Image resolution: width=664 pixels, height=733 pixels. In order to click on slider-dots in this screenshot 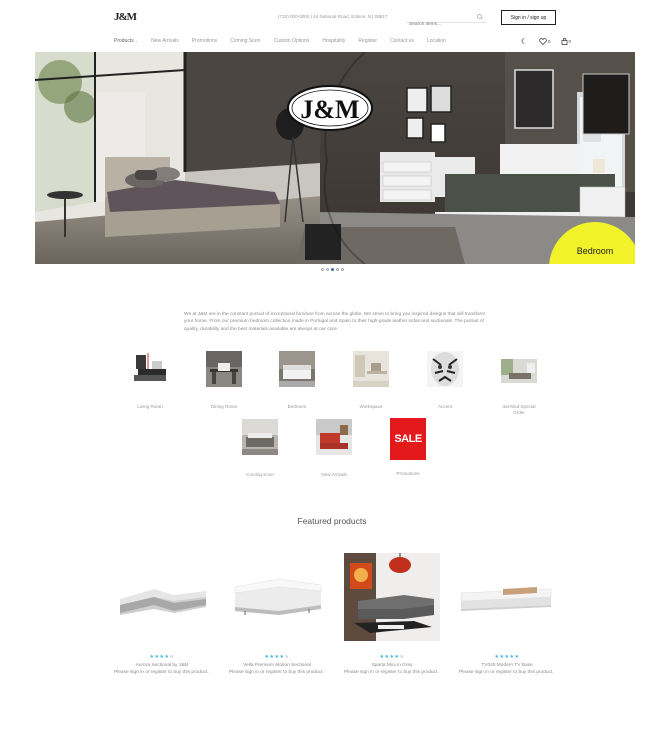, I will do `click(333, 269)`.